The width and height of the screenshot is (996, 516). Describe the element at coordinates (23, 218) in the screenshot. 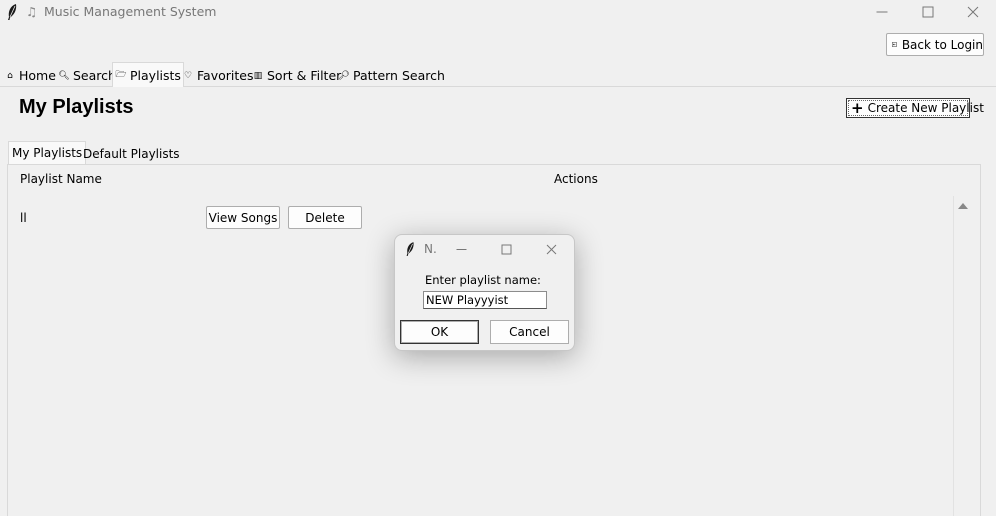

I see `playlist-row-name: ll` at that location.